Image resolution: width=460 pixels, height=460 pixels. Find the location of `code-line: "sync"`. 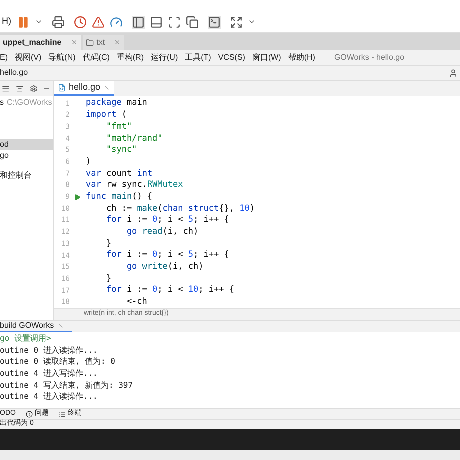

code-line: "sync" is located at coordinates (121, 150).